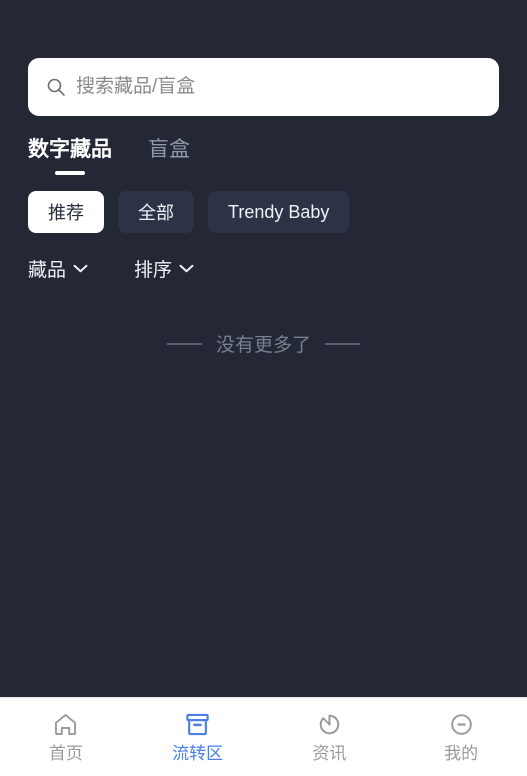 This screenshot has height=776, width=527. I want to click on chip-trendy-baby: Trendy Baby, so click(279, 212).